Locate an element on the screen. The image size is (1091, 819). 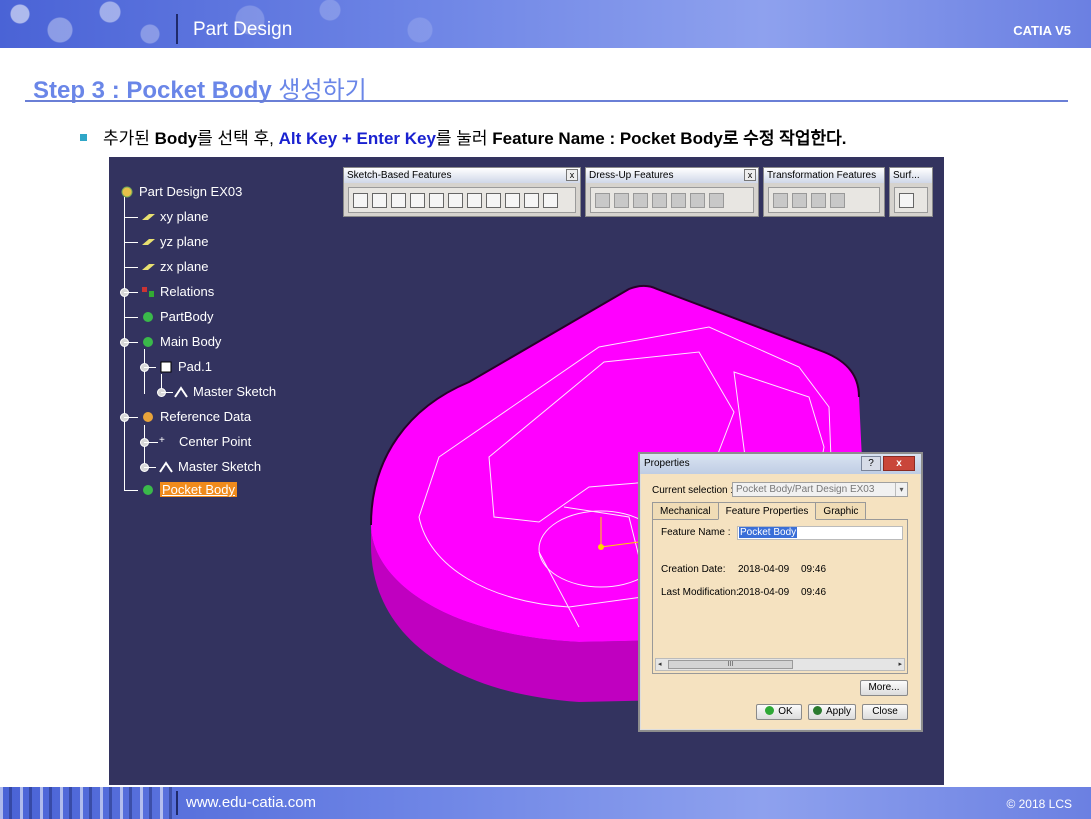
tree-root: Part Design EX03 is located at coordinates (180, 191).